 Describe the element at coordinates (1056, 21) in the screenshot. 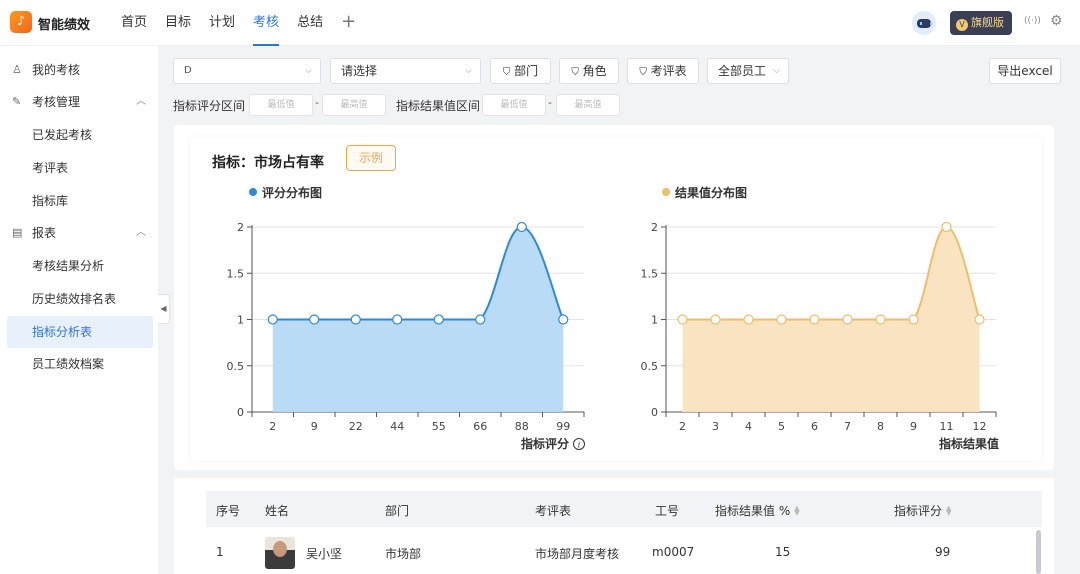

I see `gear-icon: ⚙` at that location.